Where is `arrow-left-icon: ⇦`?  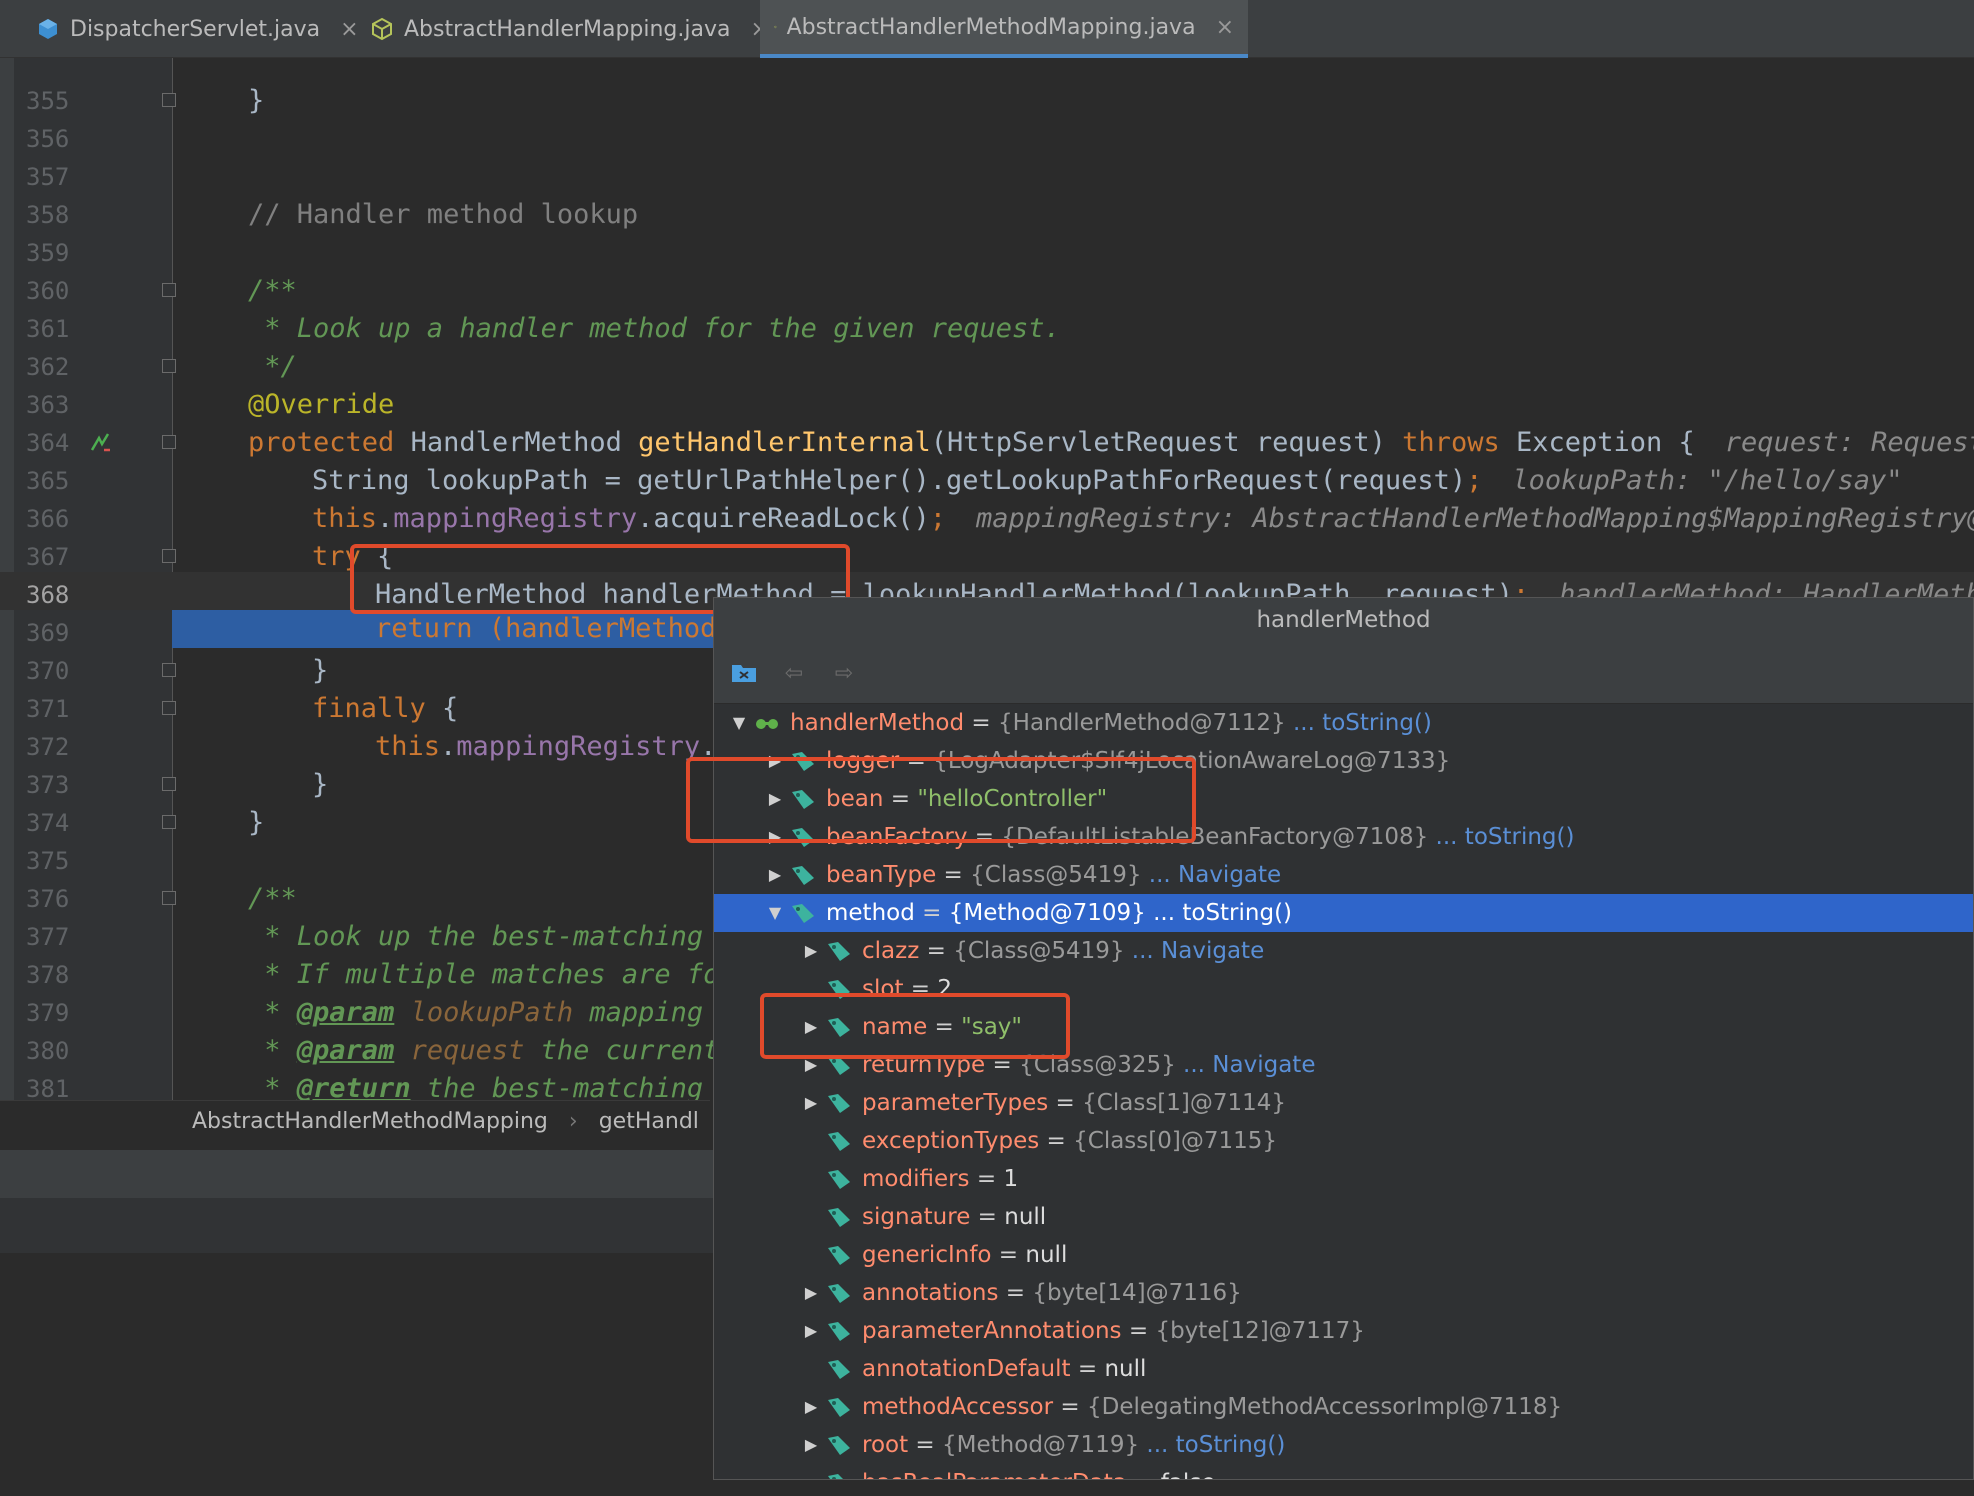
arrow-left-icon: ⇦ is located at coordinates (794, 673).